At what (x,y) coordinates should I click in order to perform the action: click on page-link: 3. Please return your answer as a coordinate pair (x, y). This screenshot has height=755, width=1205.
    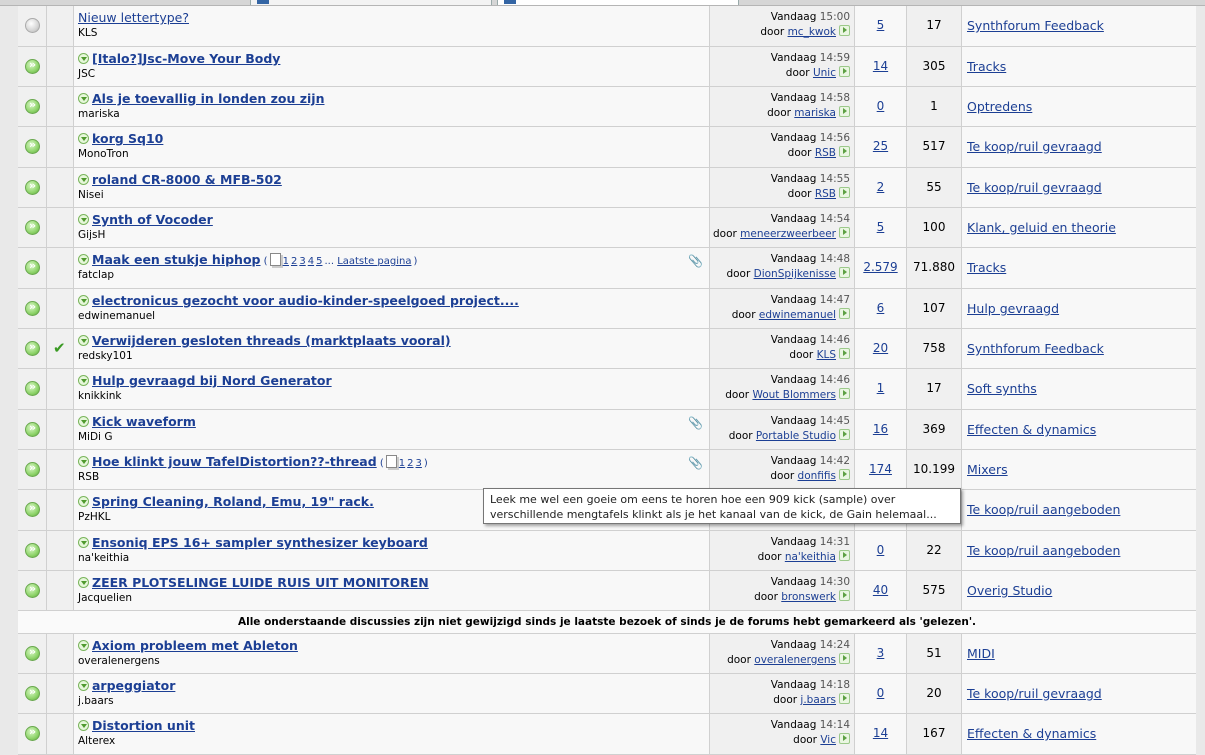
    Looking at the image, I should click on (419, 463).